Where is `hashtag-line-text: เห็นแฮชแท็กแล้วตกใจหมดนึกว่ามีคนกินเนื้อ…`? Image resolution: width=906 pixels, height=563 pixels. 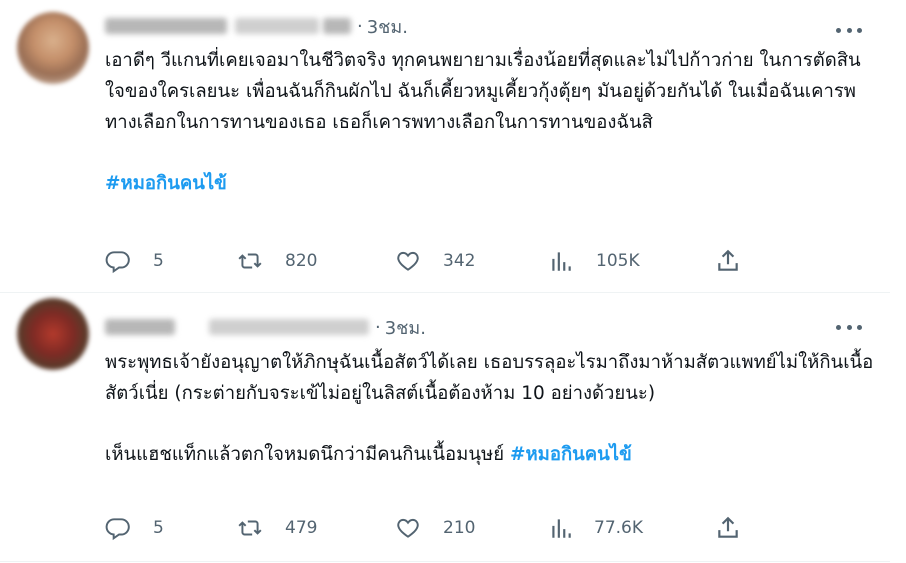 hashtag-line-text: เห็นแฮชแท็กแล้วตกใจหมดนึกว่ามีคนกินเนื้อ… is located at coordinates (307, 454).